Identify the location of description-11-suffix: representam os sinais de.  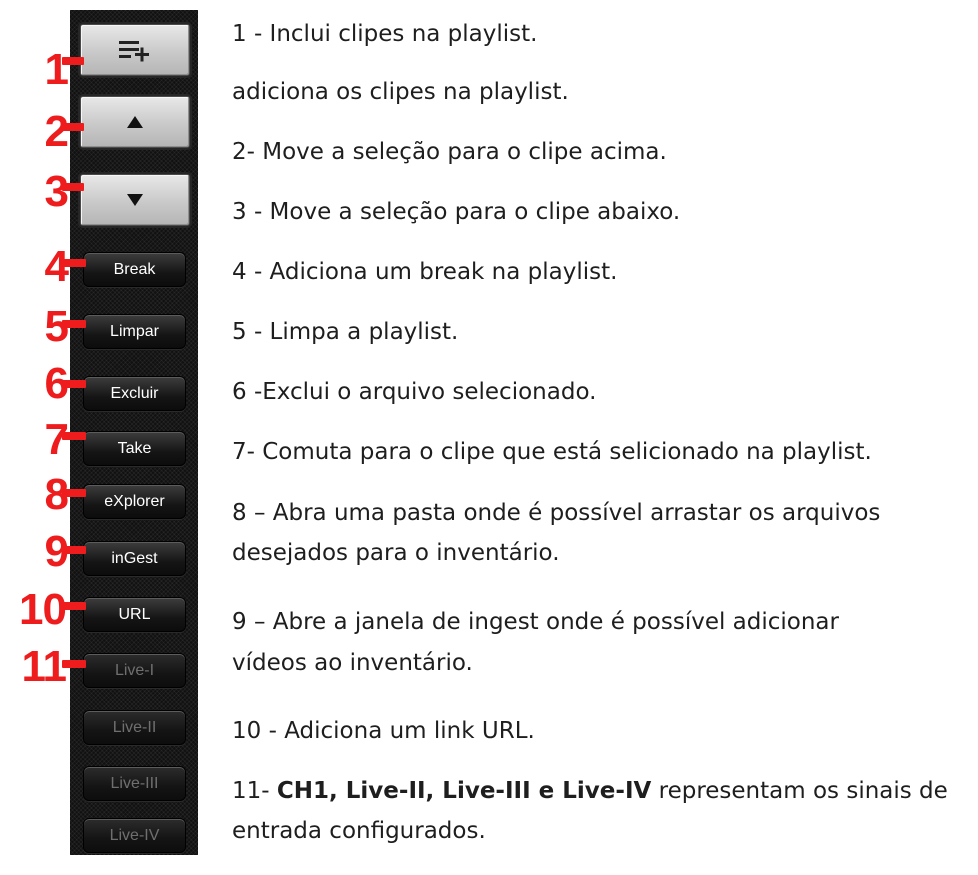
(799, 791).